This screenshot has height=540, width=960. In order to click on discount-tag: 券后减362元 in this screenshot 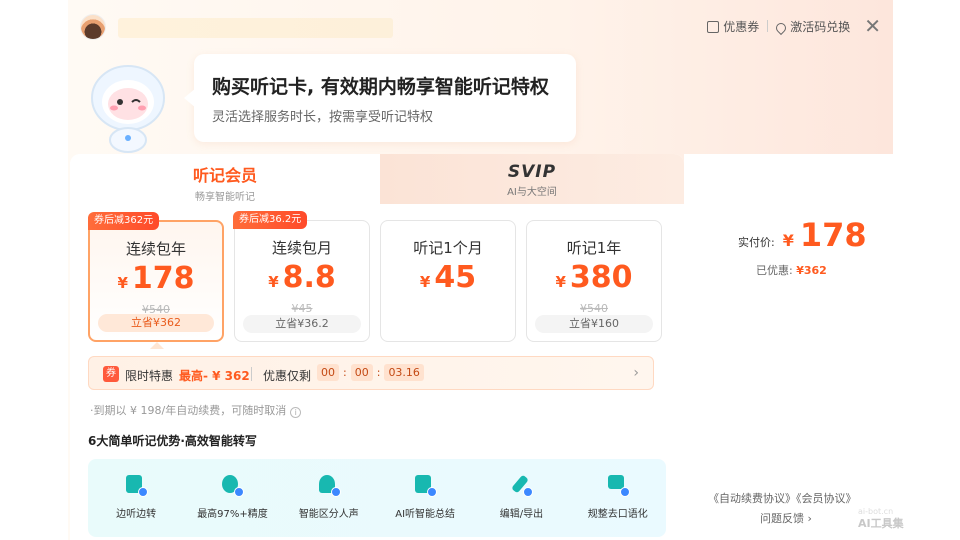, I will do `click(124, 221)`.